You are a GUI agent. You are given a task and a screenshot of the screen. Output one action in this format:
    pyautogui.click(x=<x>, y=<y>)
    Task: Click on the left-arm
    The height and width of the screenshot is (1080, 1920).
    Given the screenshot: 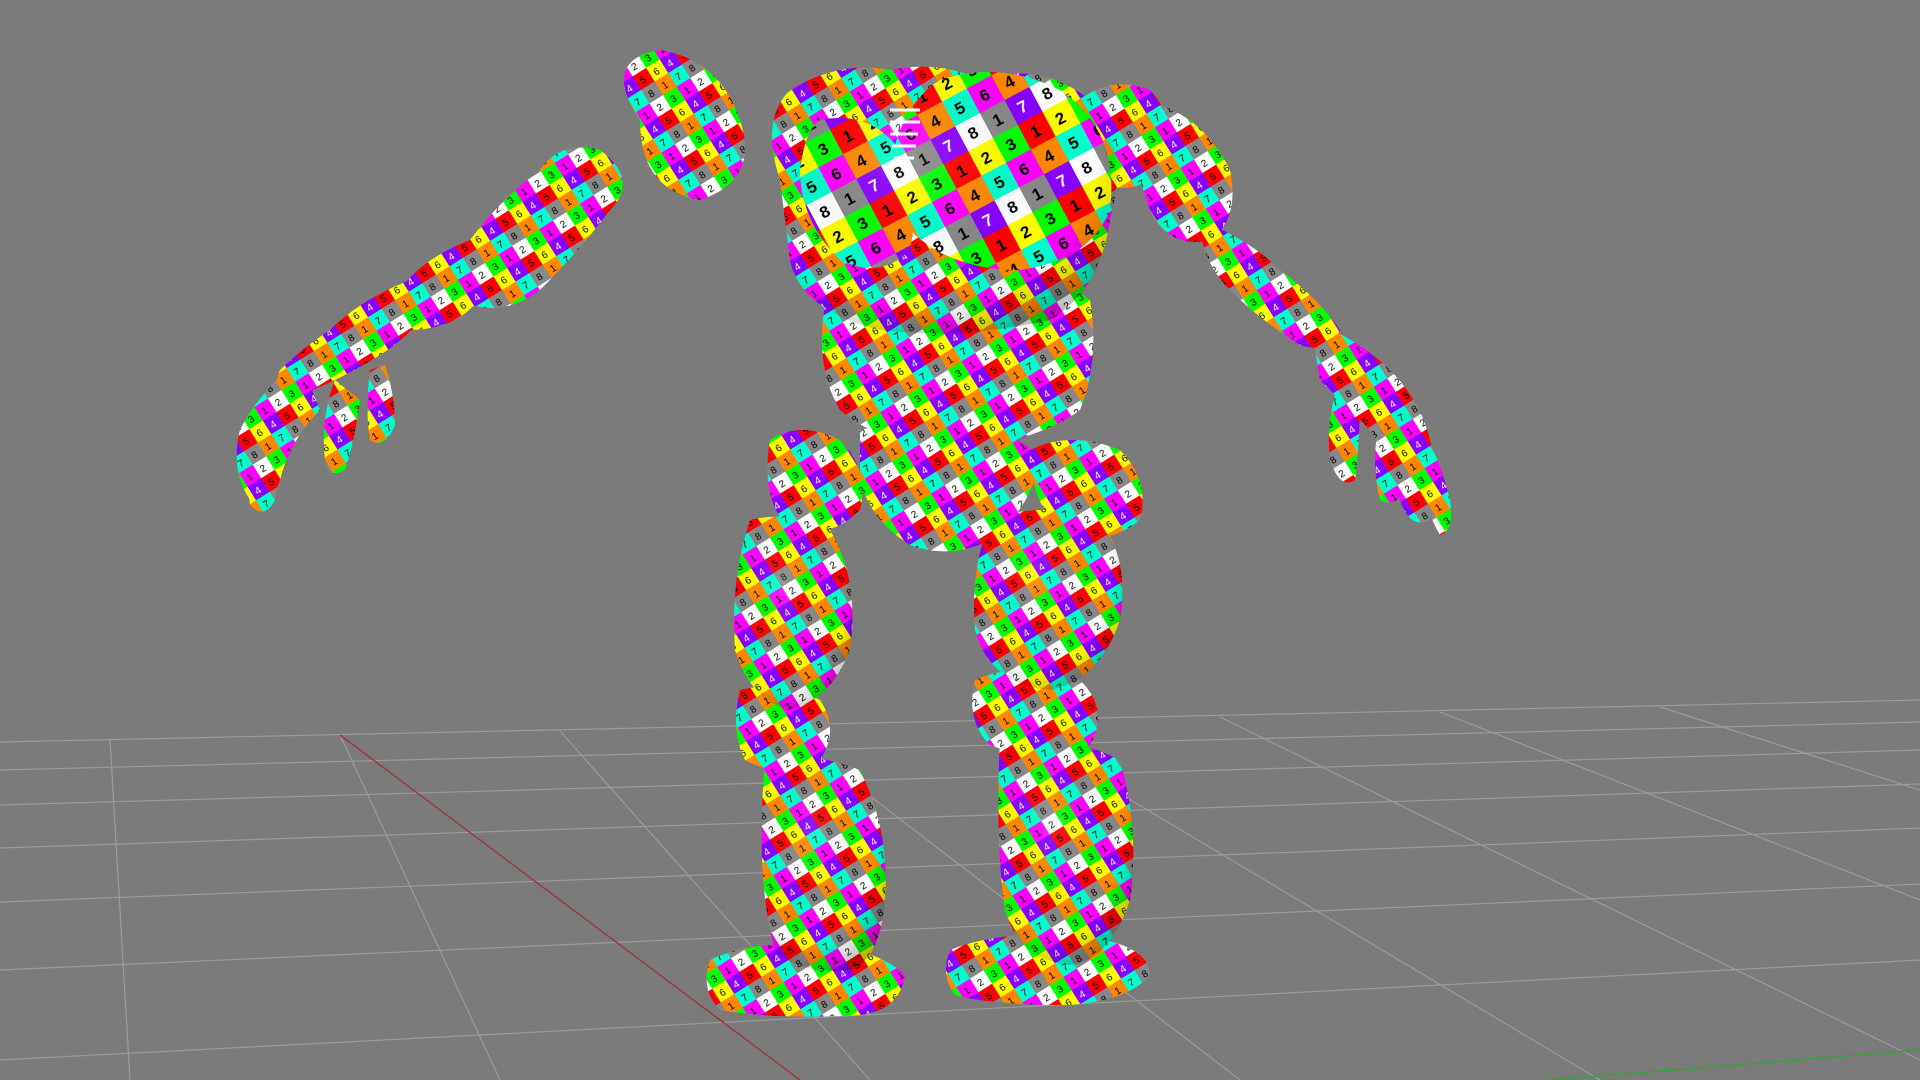 What is the action you would take?
    pyautogui.click(x=490, y=281)
    